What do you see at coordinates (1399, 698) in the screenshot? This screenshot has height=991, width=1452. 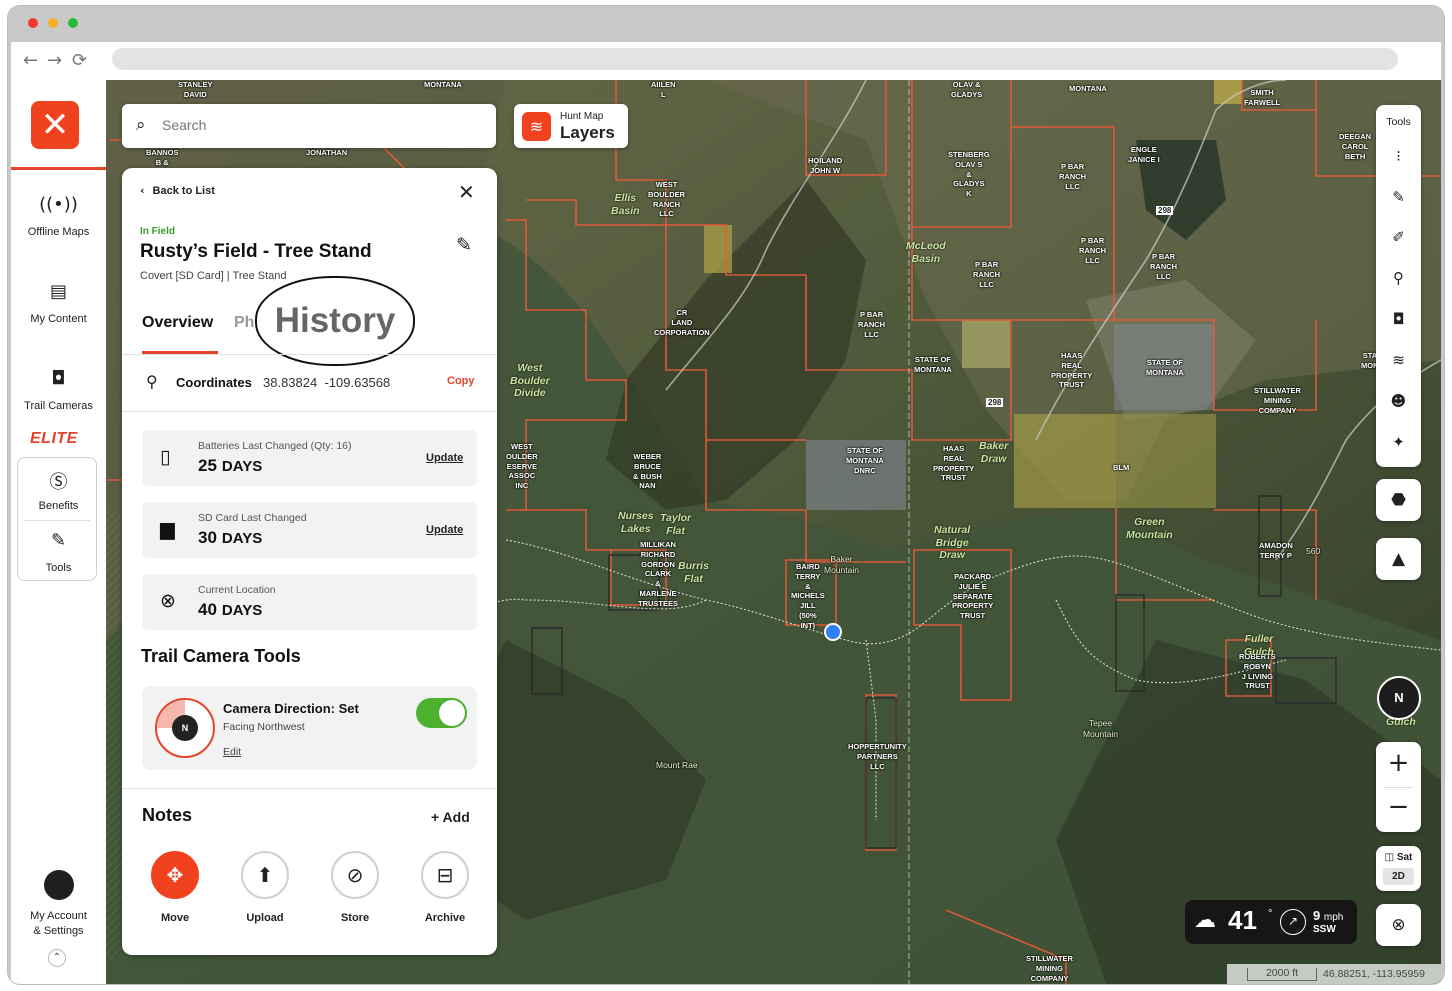 I see `north-compass-button: N` at bounding box center [1399, 698].